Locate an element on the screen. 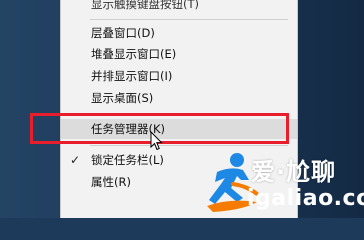  site-watermark: 爱·尬聊 igaliao.com is located at coordinates (283, 184).